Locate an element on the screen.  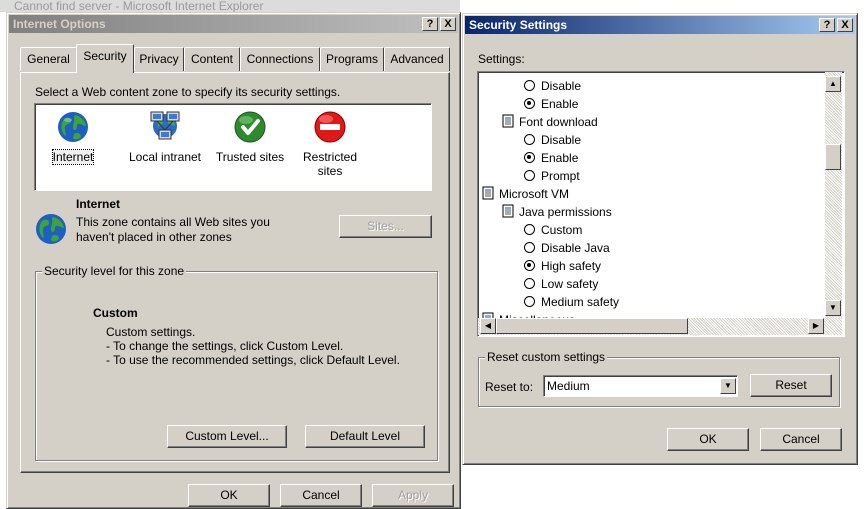
tree-item-label: Medium safety is located at coordinates (580, 302).